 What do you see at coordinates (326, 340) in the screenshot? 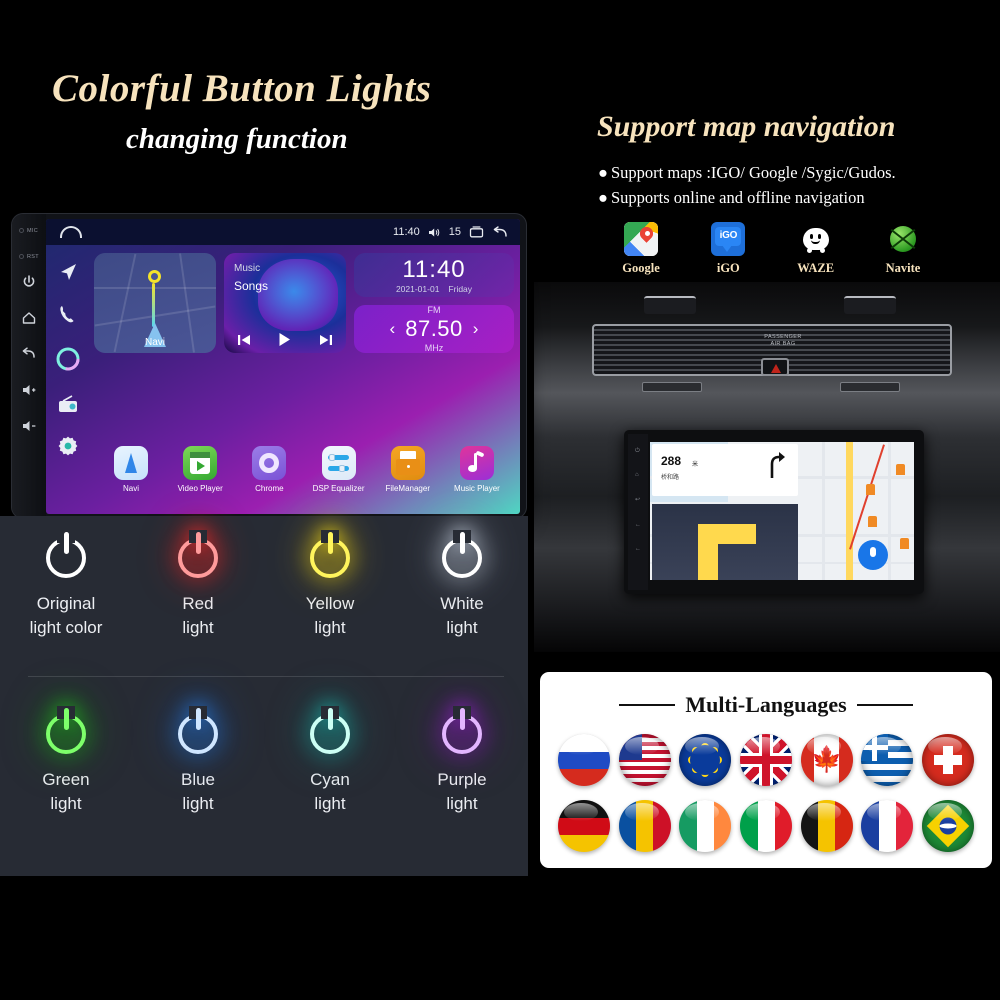
I see `next-track-icon` at bounding box center [326, 340].